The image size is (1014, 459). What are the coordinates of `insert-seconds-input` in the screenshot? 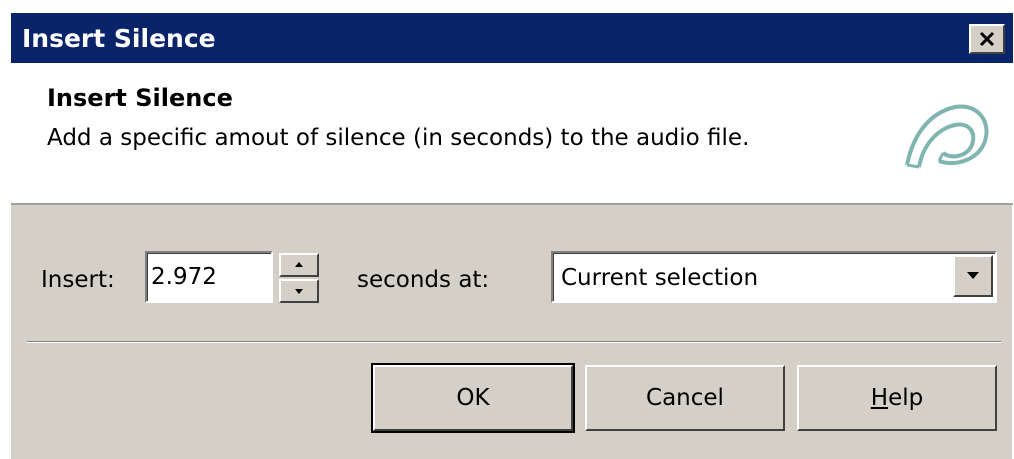 It's located at (209, 277).